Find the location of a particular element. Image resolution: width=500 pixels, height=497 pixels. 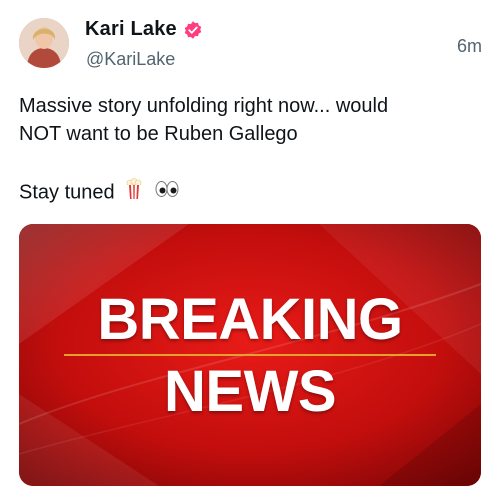

headline-divider is located at coordinates (250, 355).